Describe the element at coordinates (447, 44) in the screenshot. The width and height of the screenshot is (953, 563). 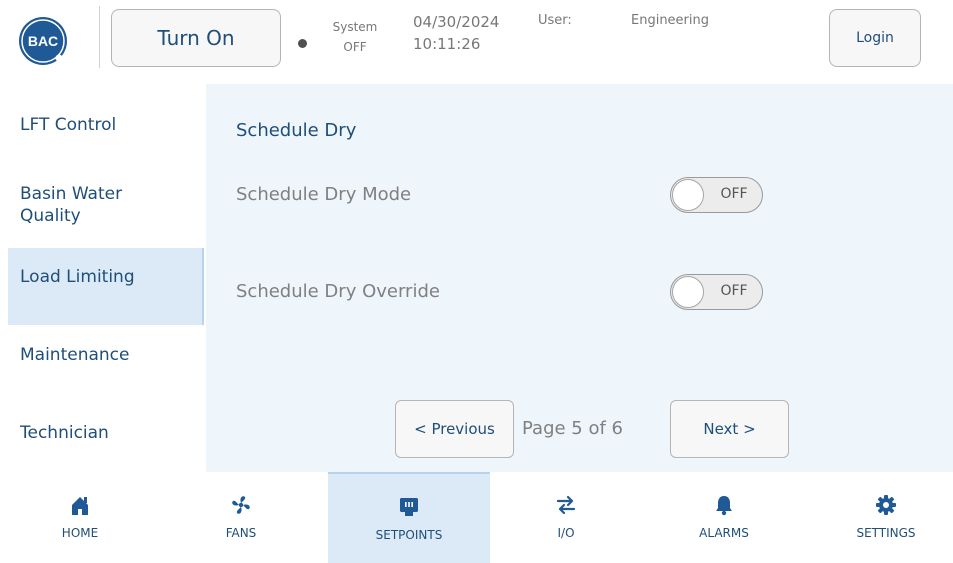
I see `time-display: 10:11:26` at that location.